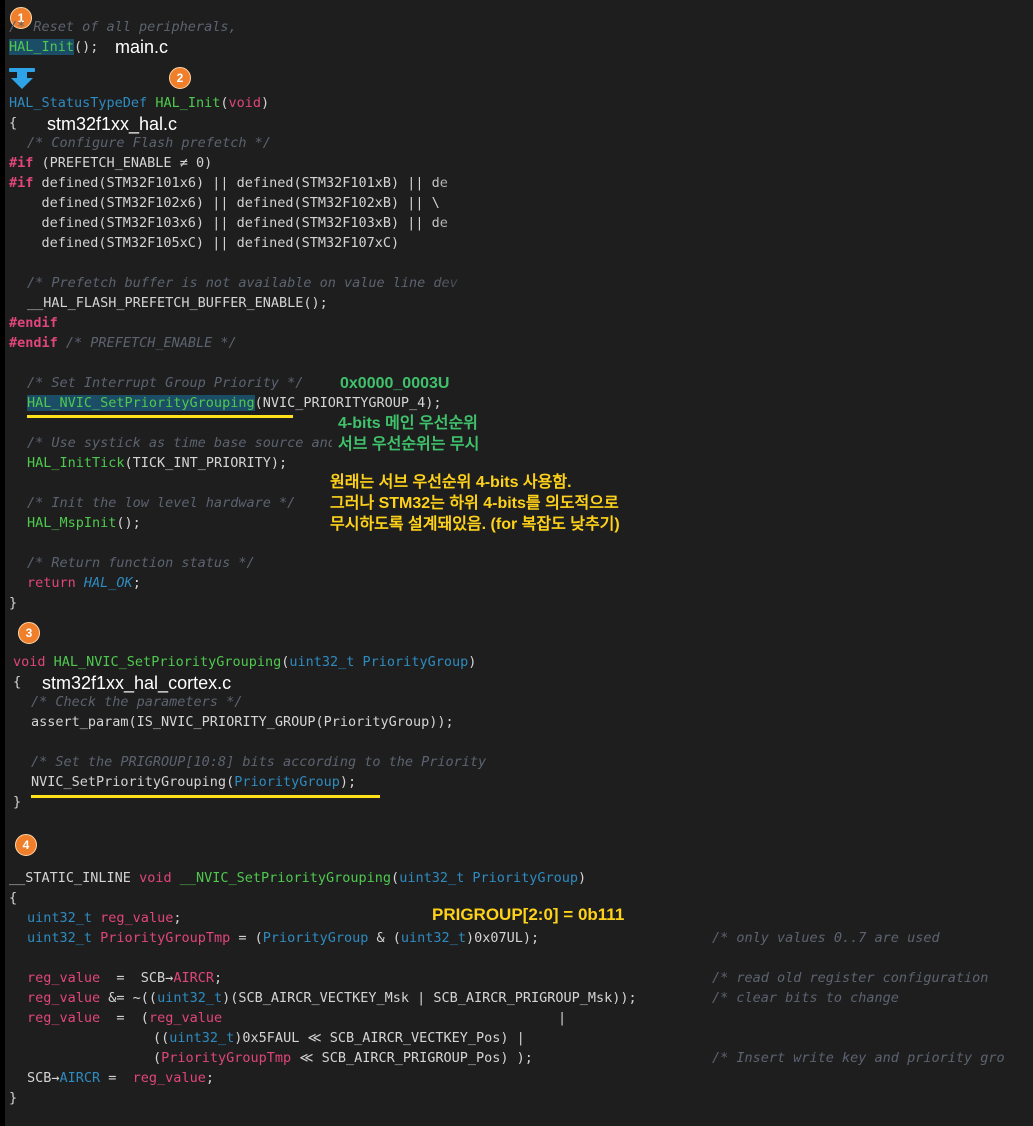  Describe the element at coordinates (194, 782) in the screenshot. I see `nvic-setgroup-inner-call: NVIC_SetPriorityGrouping(PriorityGroup);` at that location.